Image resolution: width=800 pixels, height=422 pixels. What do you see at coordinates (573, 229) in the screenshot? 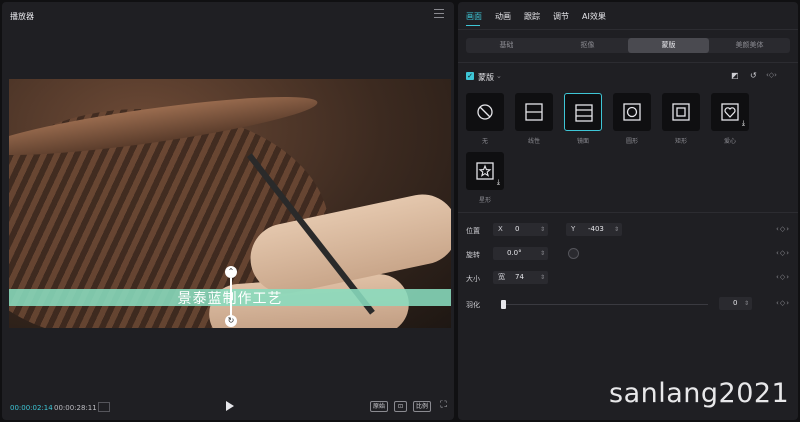
I see `axis-y-label: Y` at bounding box center [573, 229].